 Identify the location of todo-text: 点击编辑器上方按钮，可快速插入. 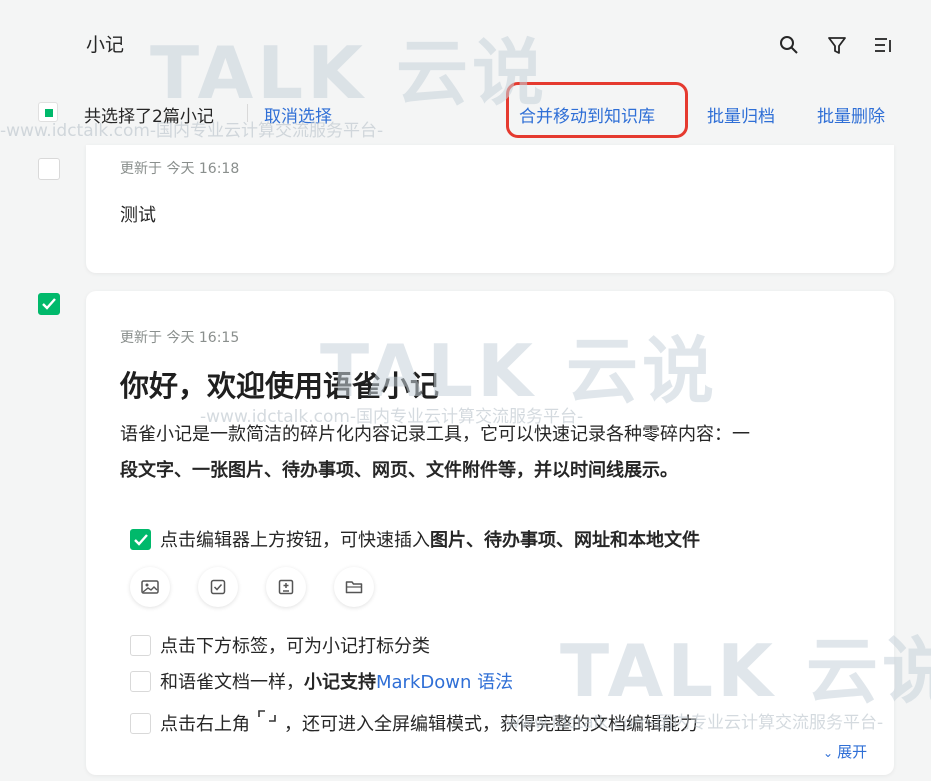
(295, 540).